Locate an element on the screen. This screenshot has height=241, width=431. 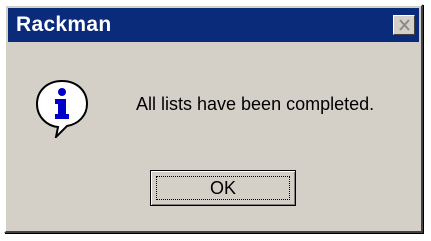
title-bar: Rackman is located at coordinates (213, 25).